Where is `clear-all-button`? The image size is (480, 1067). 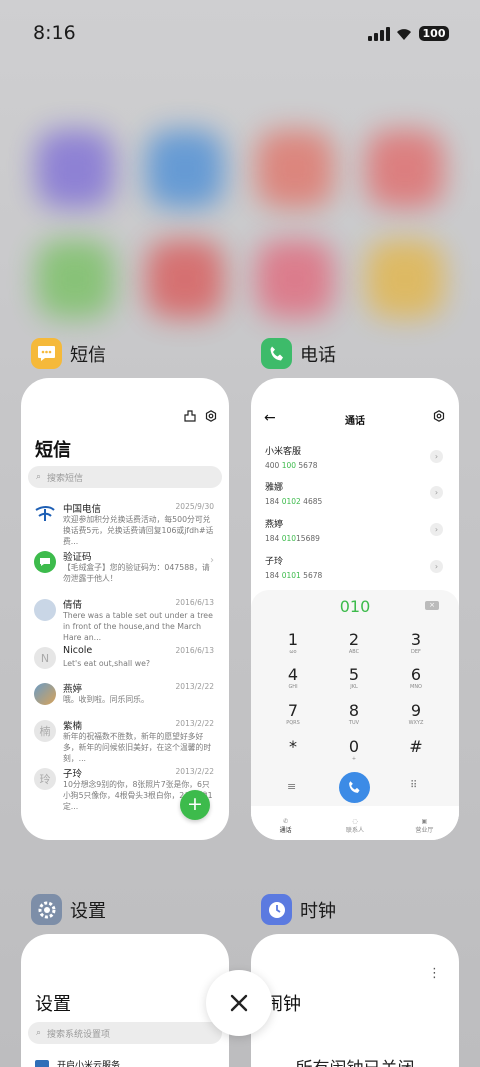
clear-all-button is located at coordinates (239, 1003).